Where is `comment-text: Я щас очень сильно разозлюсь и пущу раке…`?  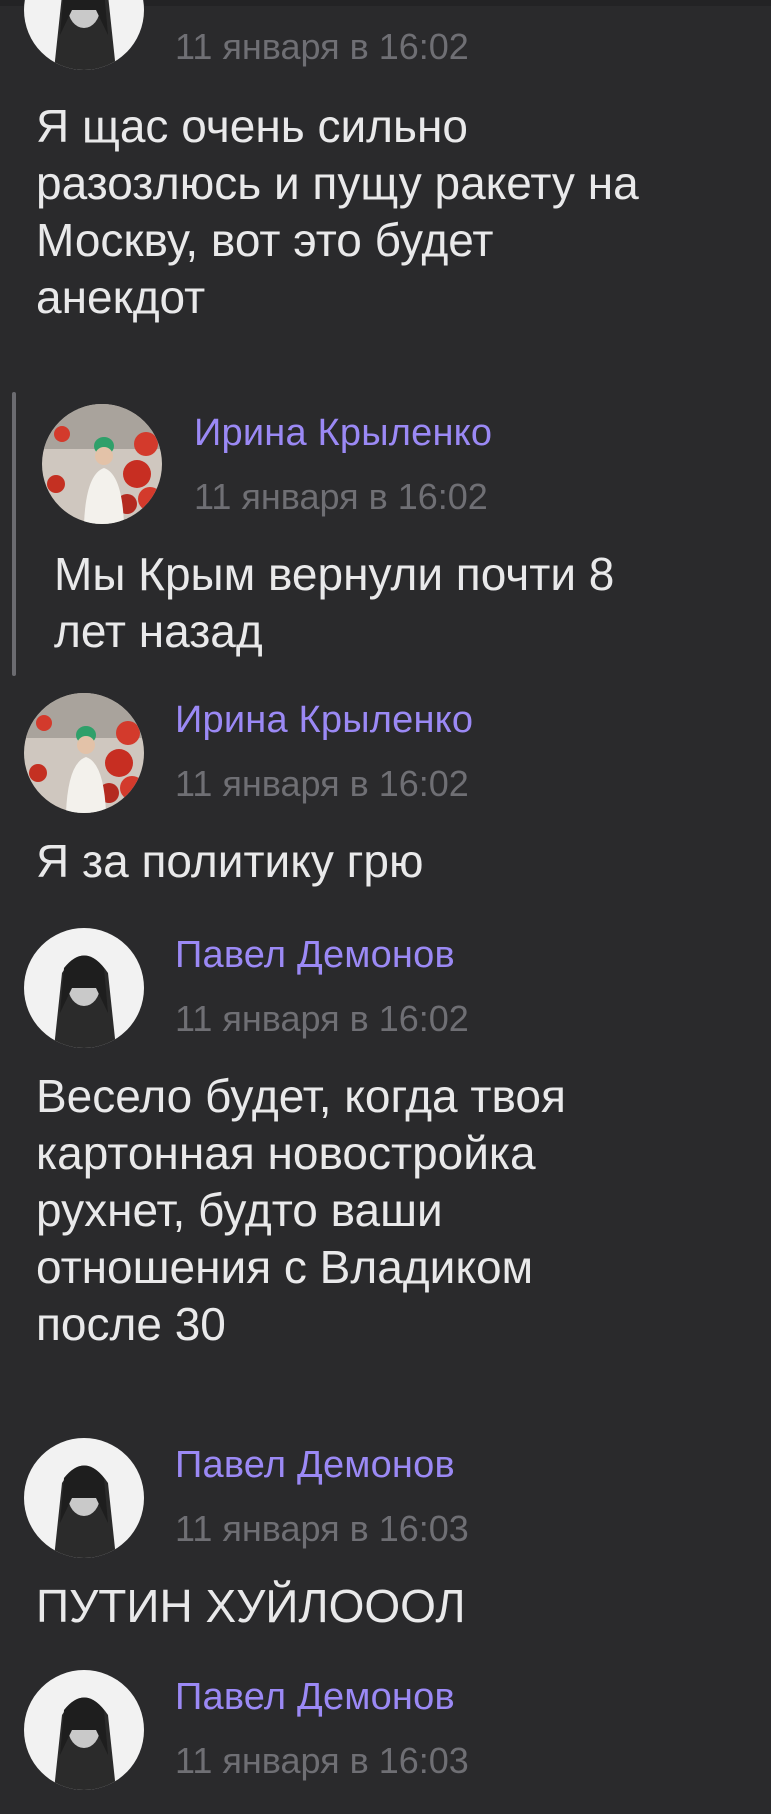 comment-text: Я щас очень сильно разозлюсь и пущу раке… is located at coordinates (337, 211).